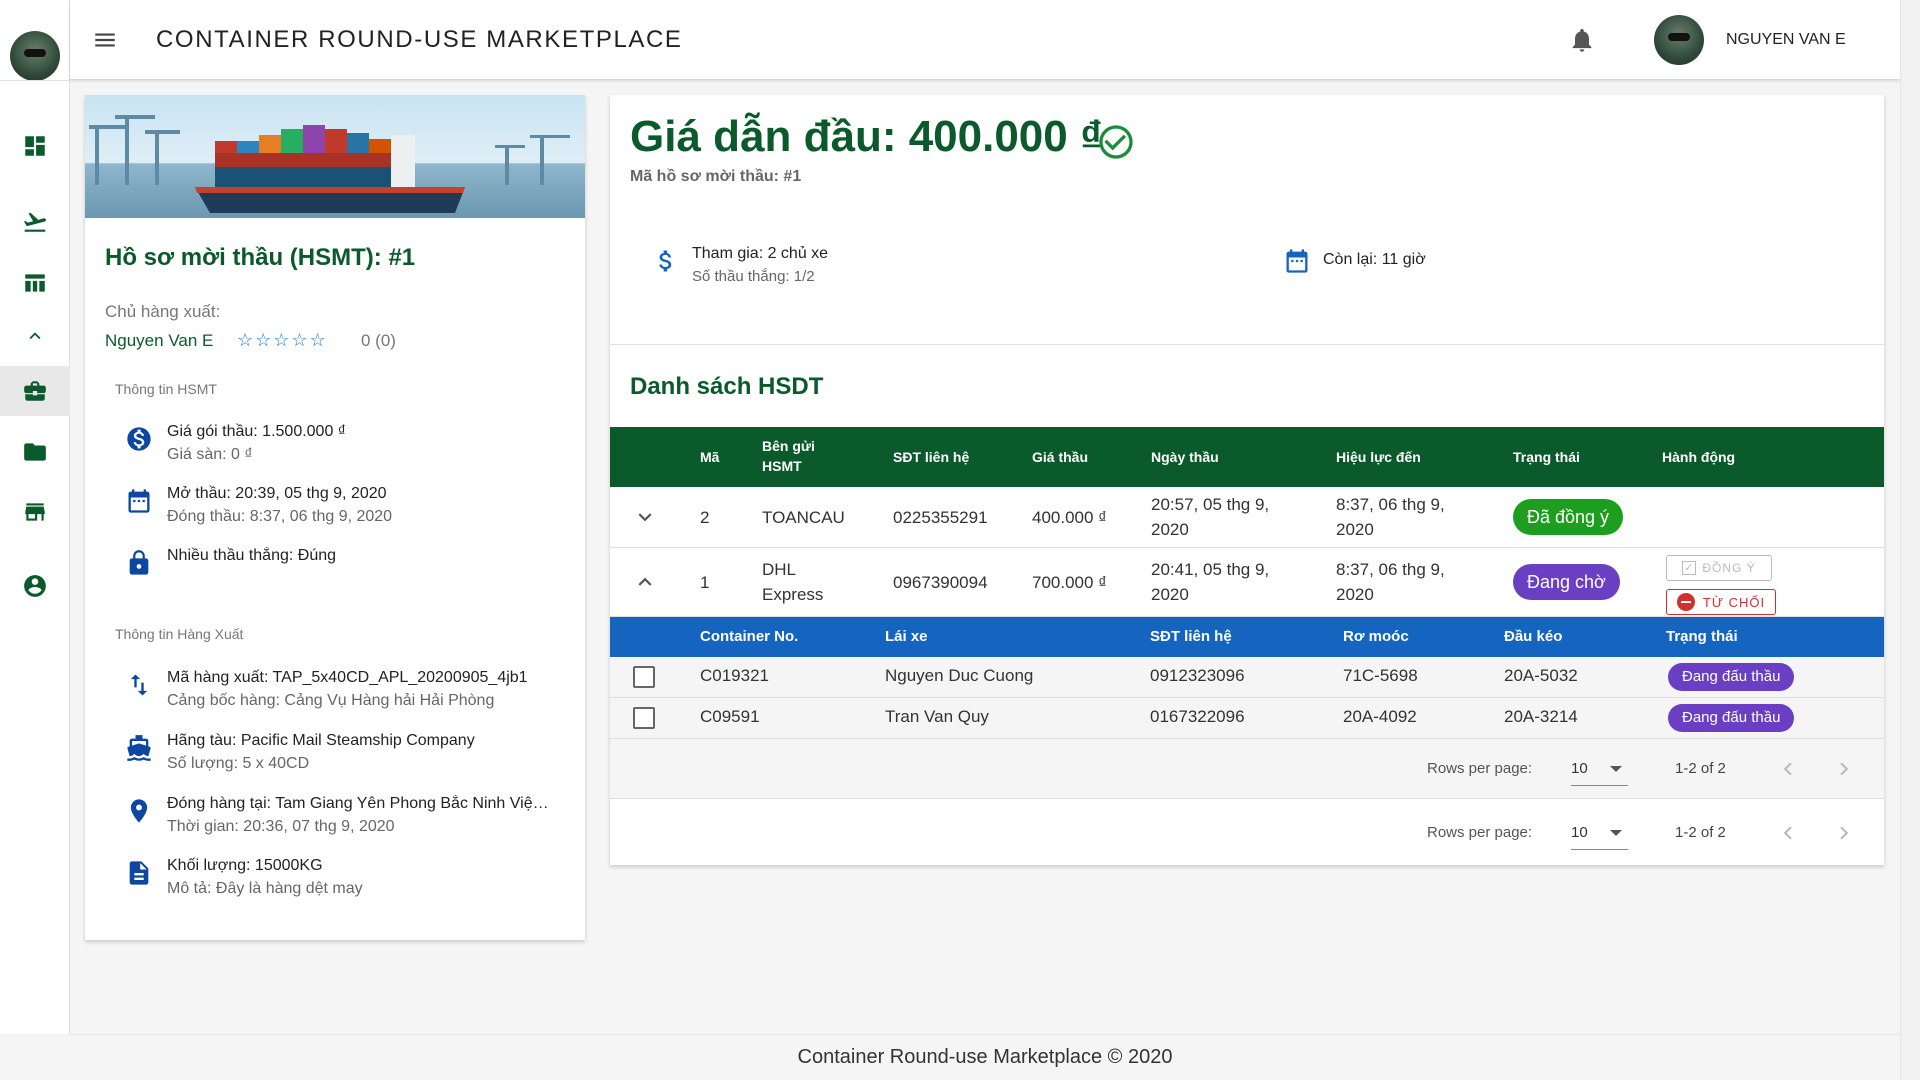  Describe the element at coordinates (163, 311) in the screenshot. I see `owner-label: Chủ hàng xuất:` at that location.